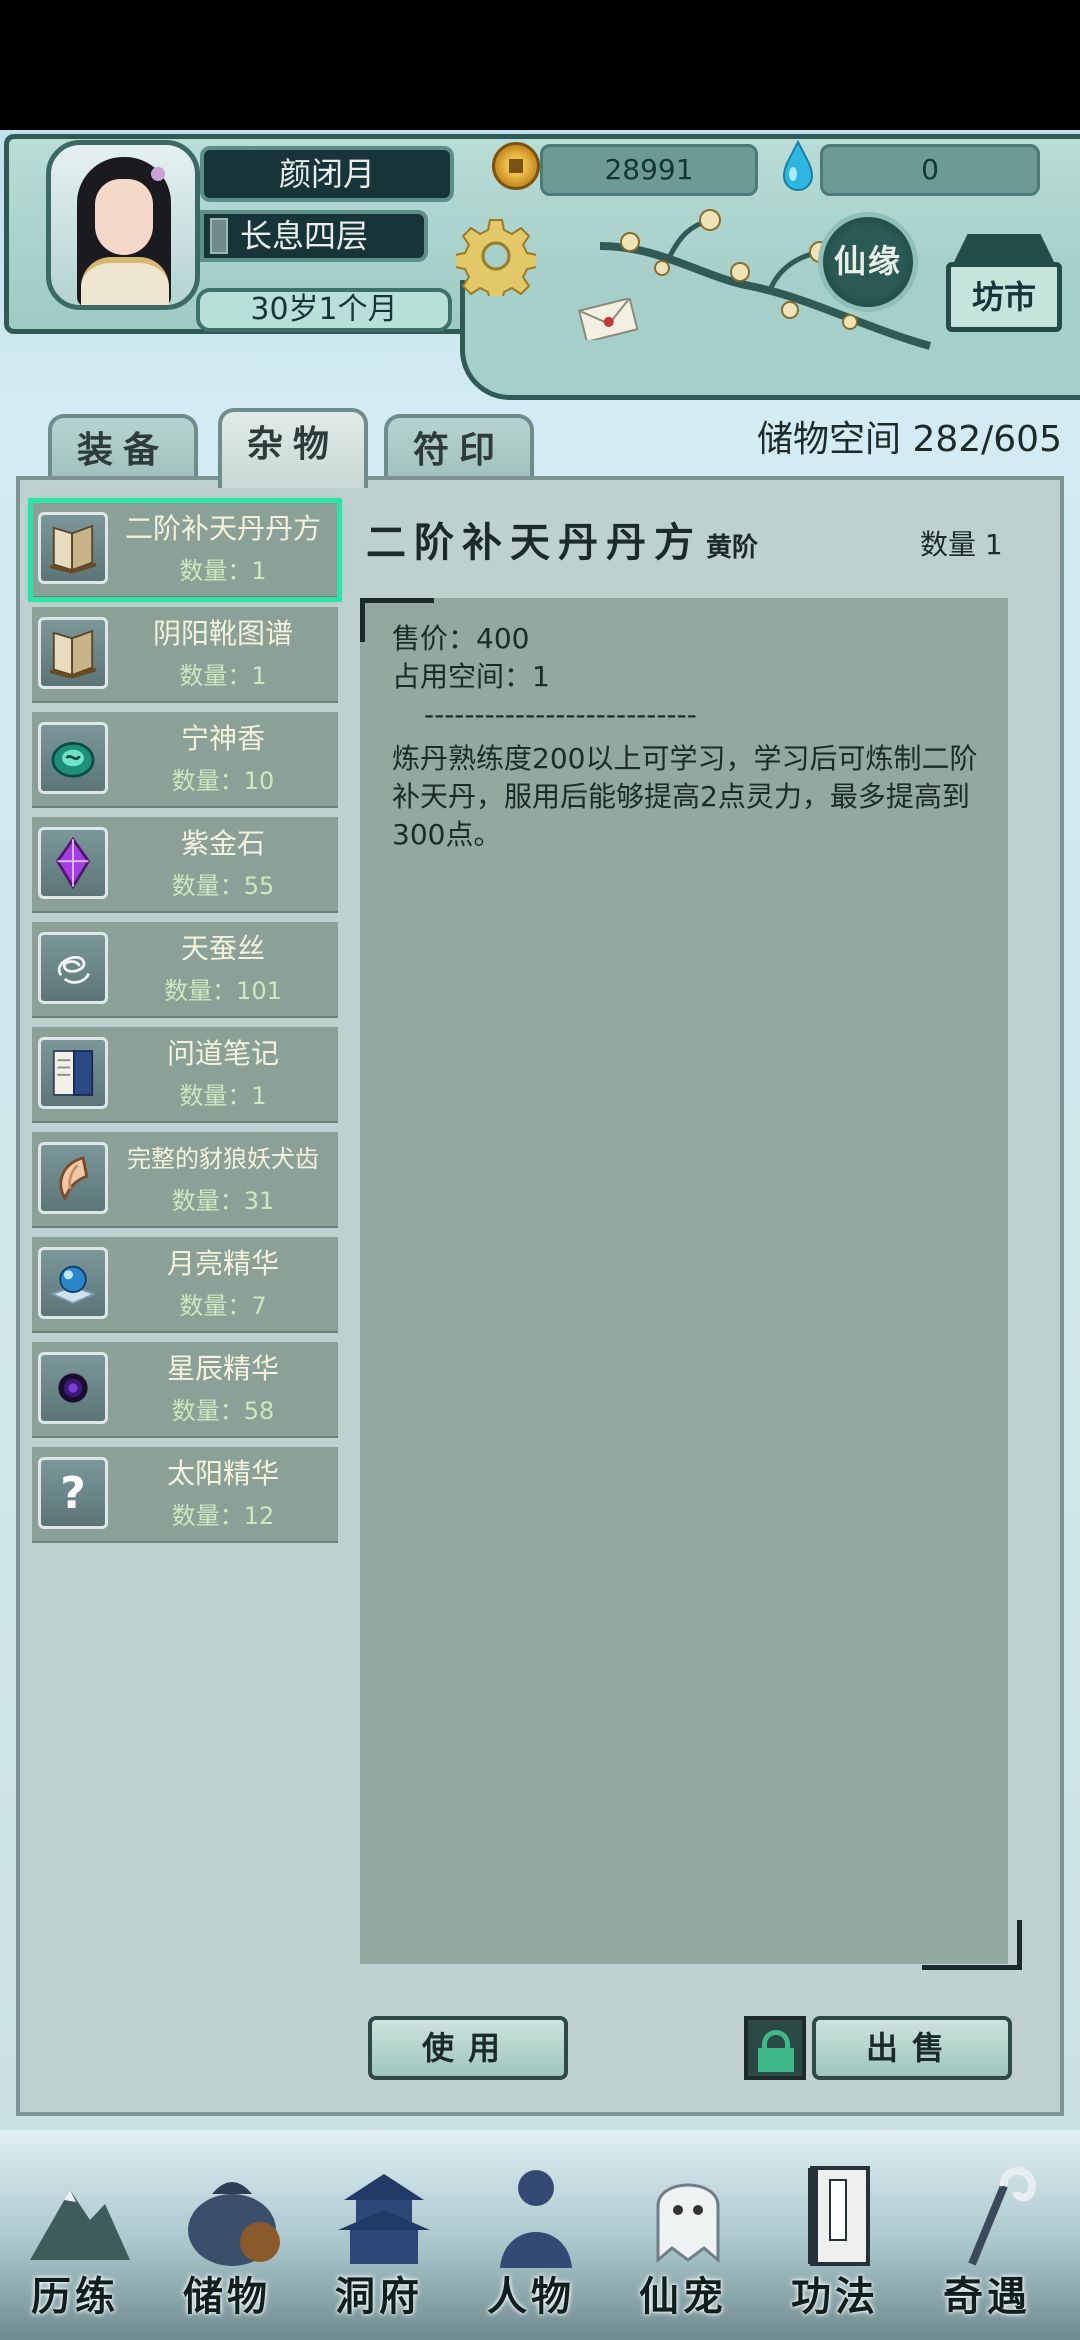 This screenshot has width=1080, height=2340. Describe the element at coordinates (468, 2048) in the screenshot. I see `use-button: 使用` at that location.